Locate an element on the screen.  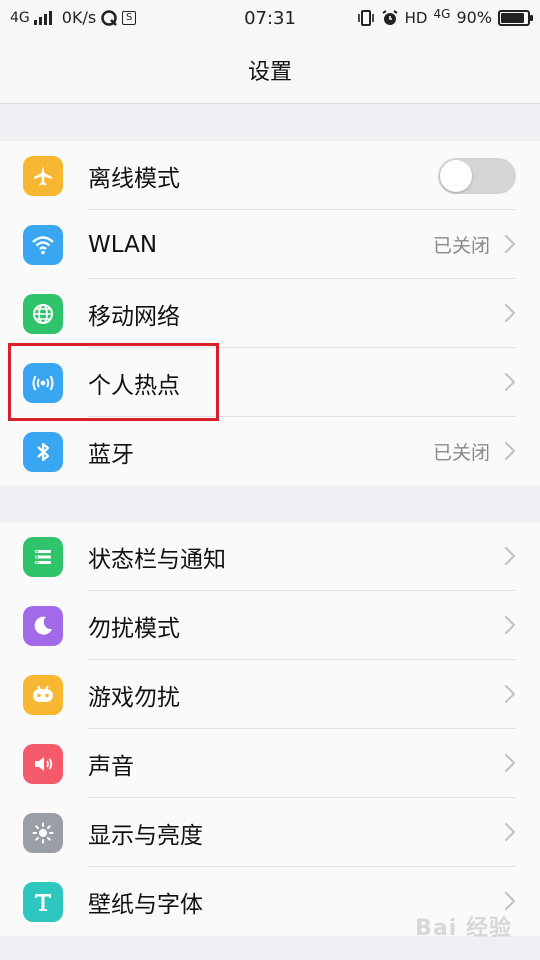
settings-row-label: 蓝牙 is located at coordinates (111, 454).